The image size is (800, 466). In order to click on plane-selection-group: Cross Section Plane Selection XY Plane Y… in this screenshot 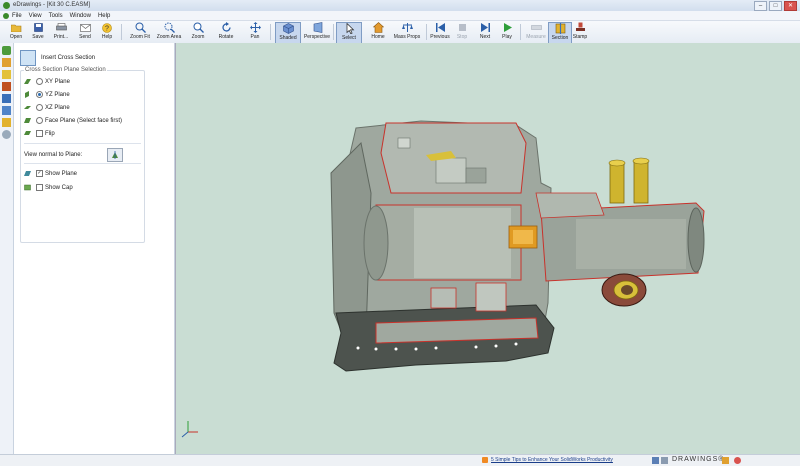, I will do `click(82, 155)`.